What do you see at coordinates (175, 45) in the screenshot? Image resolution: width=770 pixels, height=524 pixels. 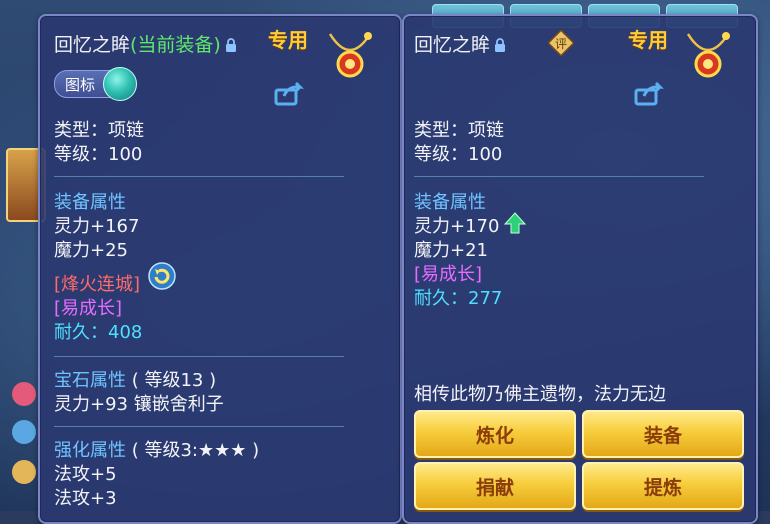 I see `current-equip-tag: (当前装备)` at bounding box center [175, 45].